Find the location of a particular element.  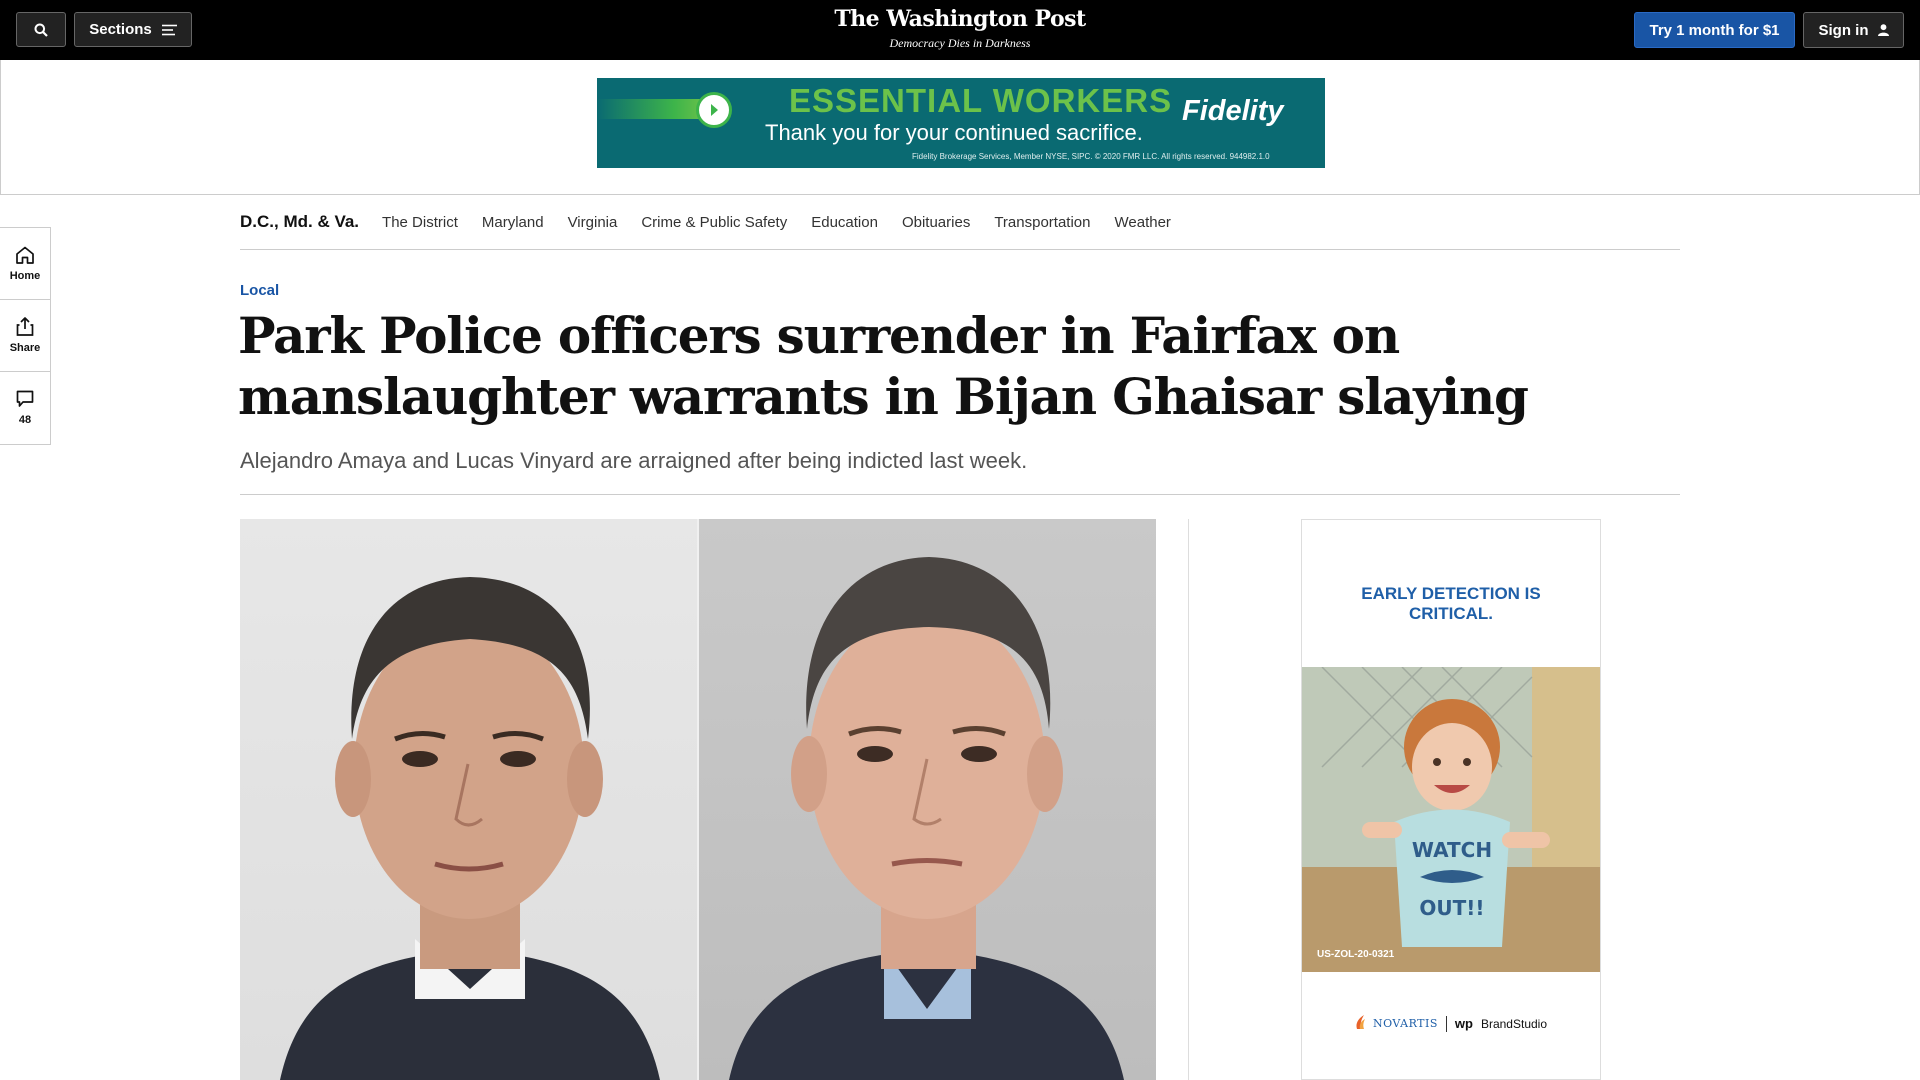

share-icon is located at coordinates (25, 326).